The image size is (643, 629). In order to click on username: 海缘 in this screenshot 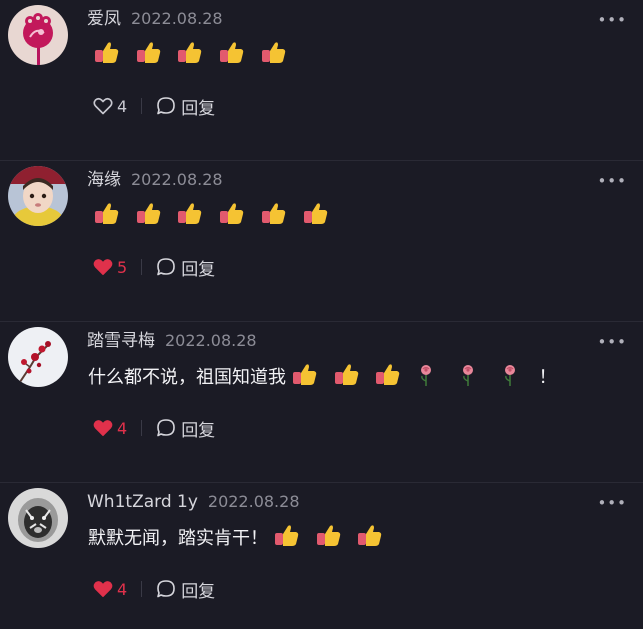, I will do `click(104, 180)`.